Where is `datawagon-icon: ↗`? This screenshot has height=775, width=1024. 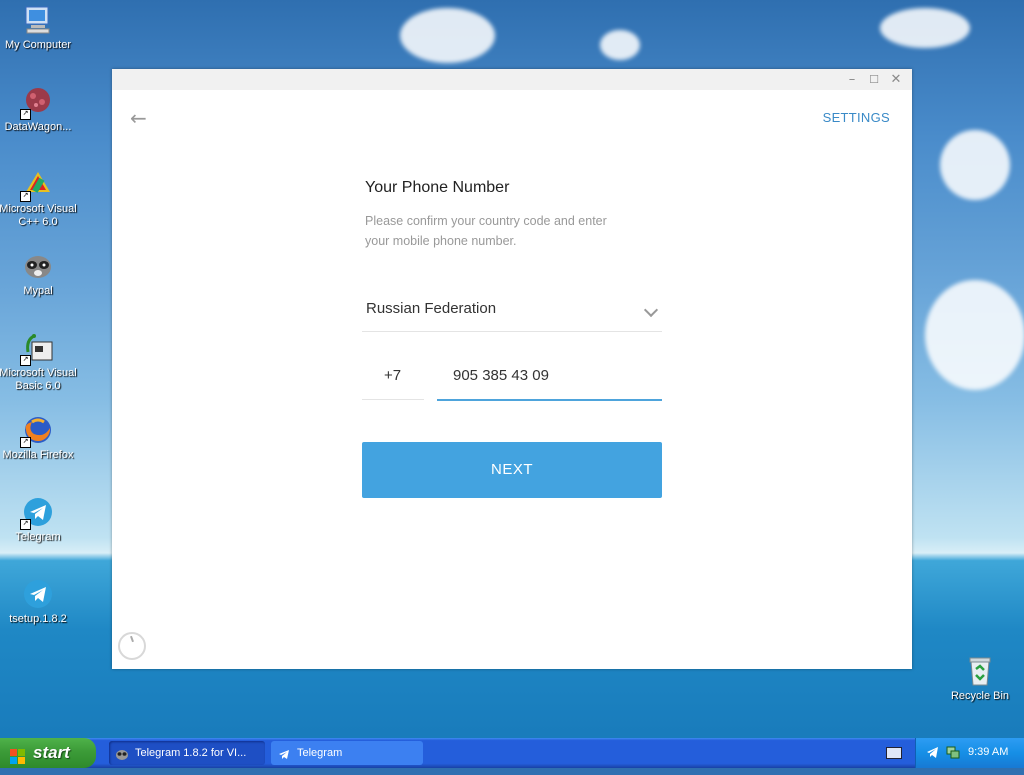 datawagon-icon: ↗ is located at coordinates (37, 103).